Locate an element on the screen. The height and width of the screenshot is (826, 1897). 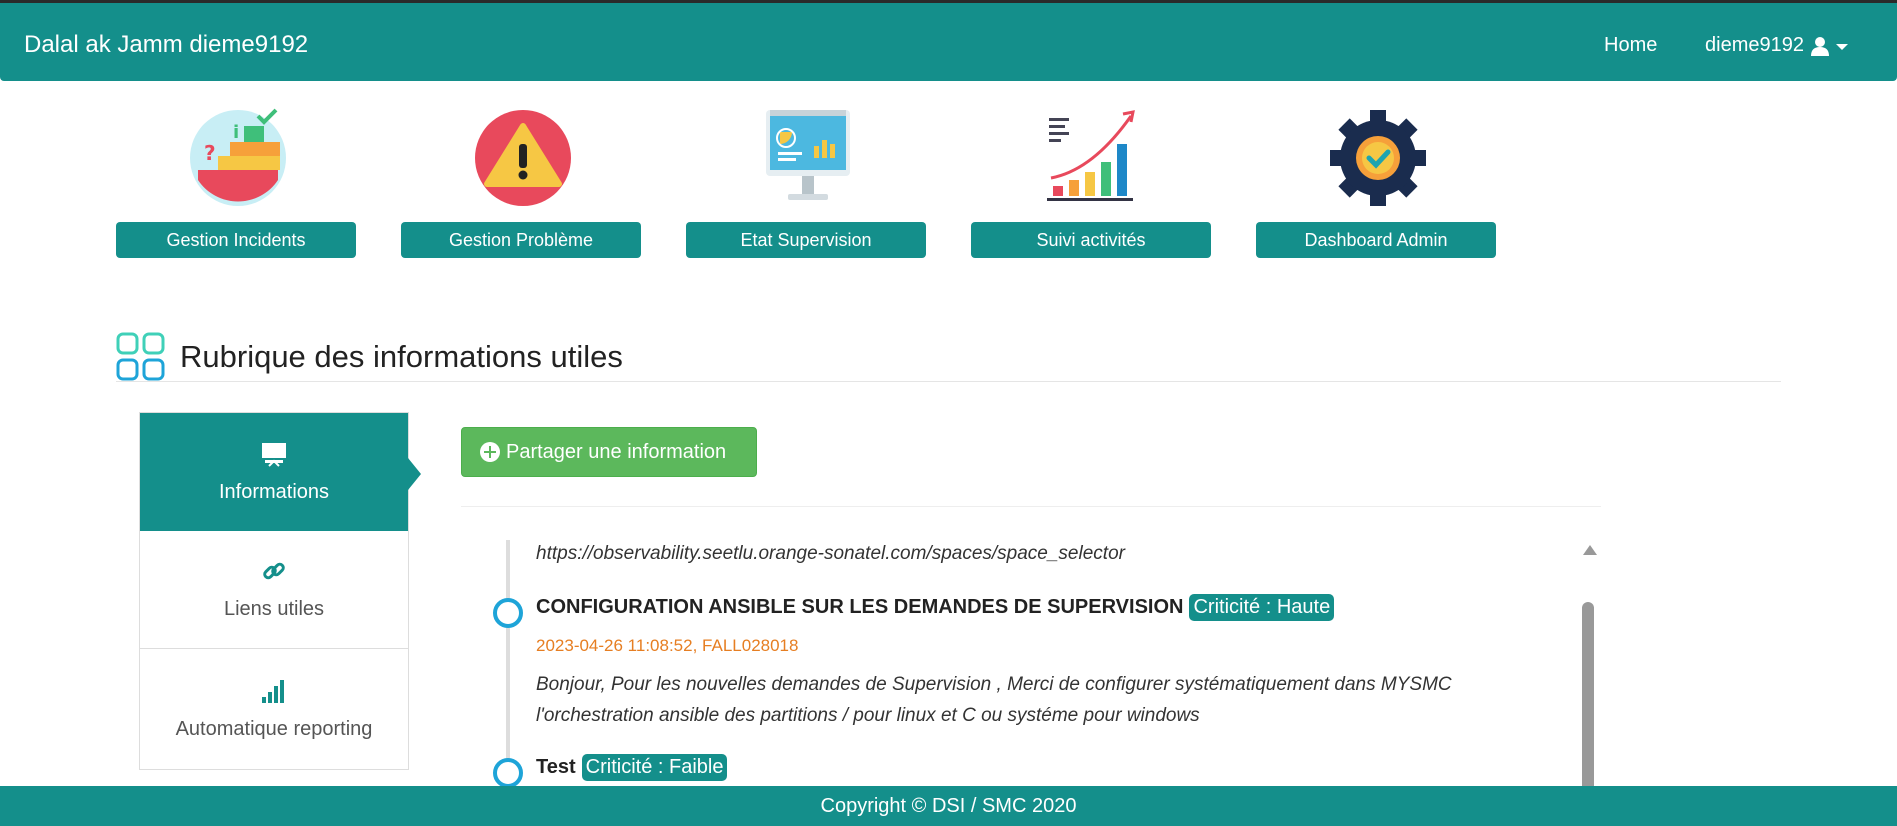
tile-etat-supervision: Etat Supervision is located at coordinates (806, 183).